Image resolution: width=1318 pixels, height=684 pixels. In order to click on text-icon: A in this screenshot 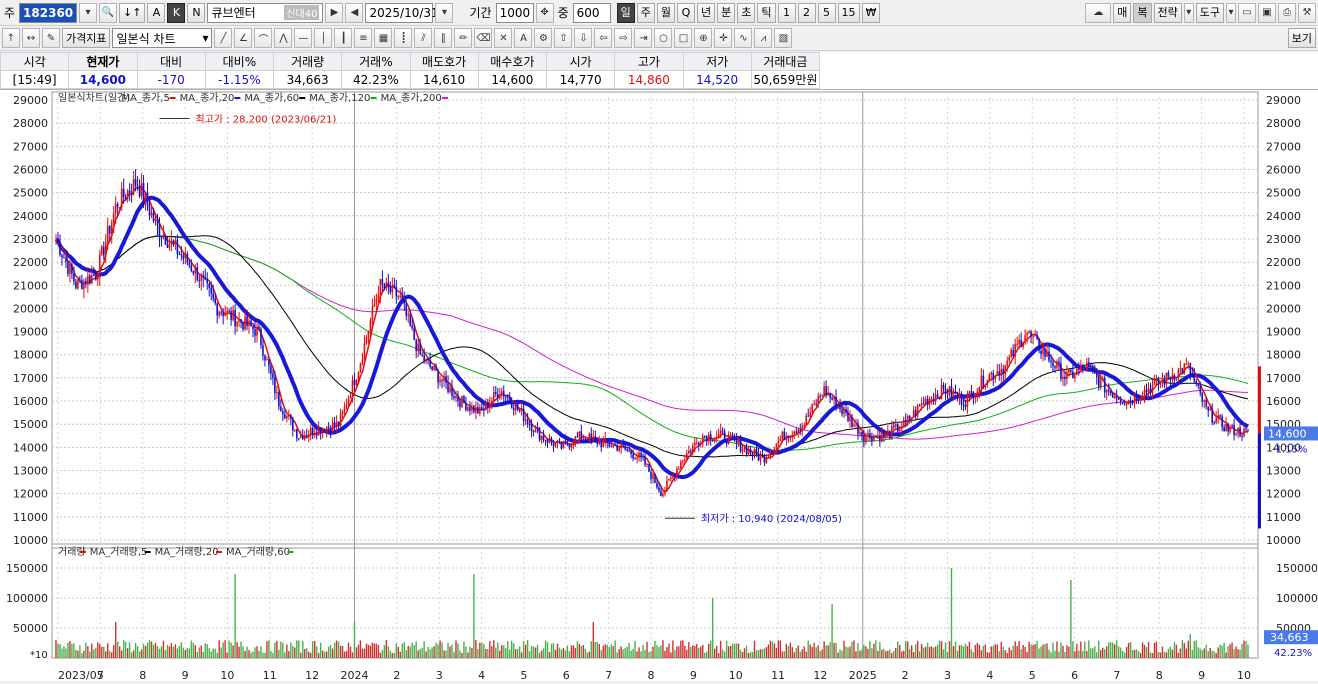, I will do `click(523, 38)`.